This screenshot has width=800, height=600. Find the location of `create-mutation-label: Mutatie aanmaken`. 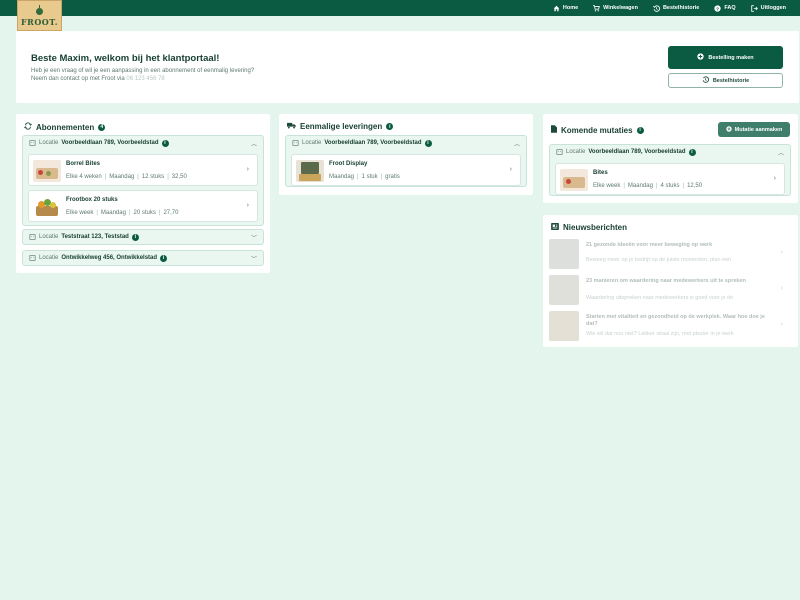

create-mutation-label: Mutatie aanmaken is located at coordinates (758, 129).